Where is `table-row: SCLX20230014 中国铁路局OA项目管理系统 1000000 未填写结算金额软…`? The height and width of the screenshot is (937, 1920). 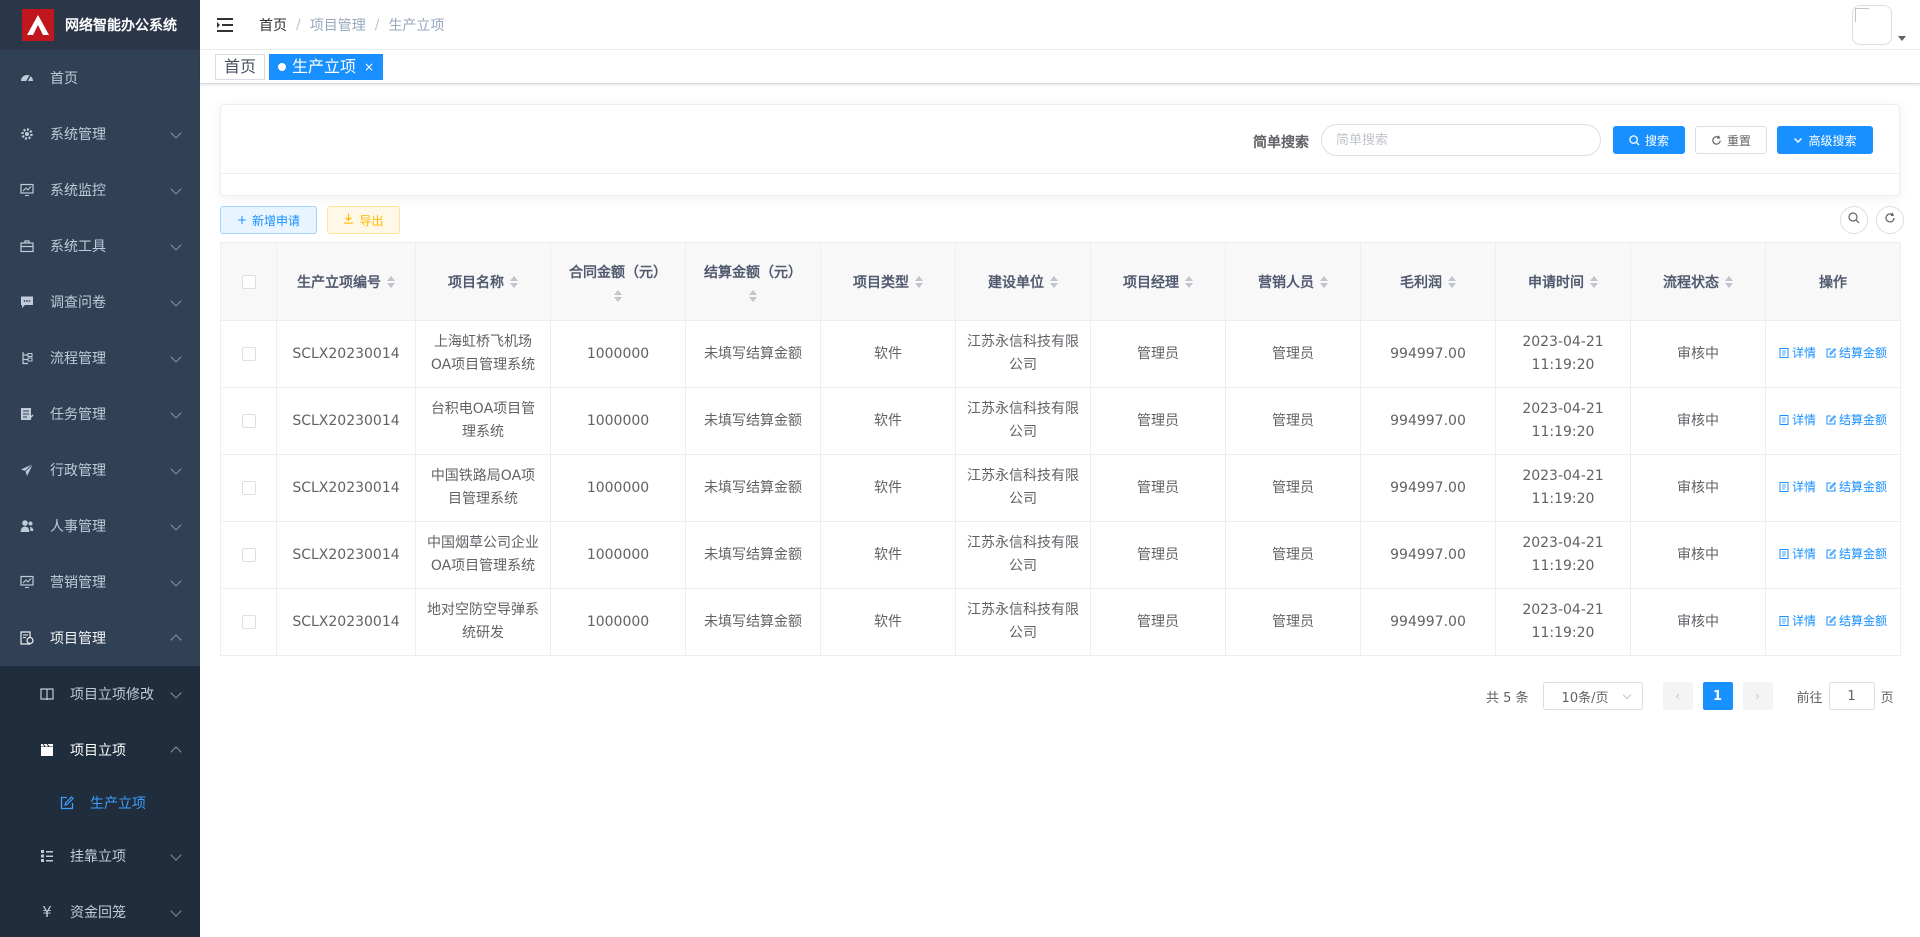 table-row: SCLX20230014 中国铁路局OA项目管理系统 1000000 未填写结算金额软… is located at coordinates (1060, 488).